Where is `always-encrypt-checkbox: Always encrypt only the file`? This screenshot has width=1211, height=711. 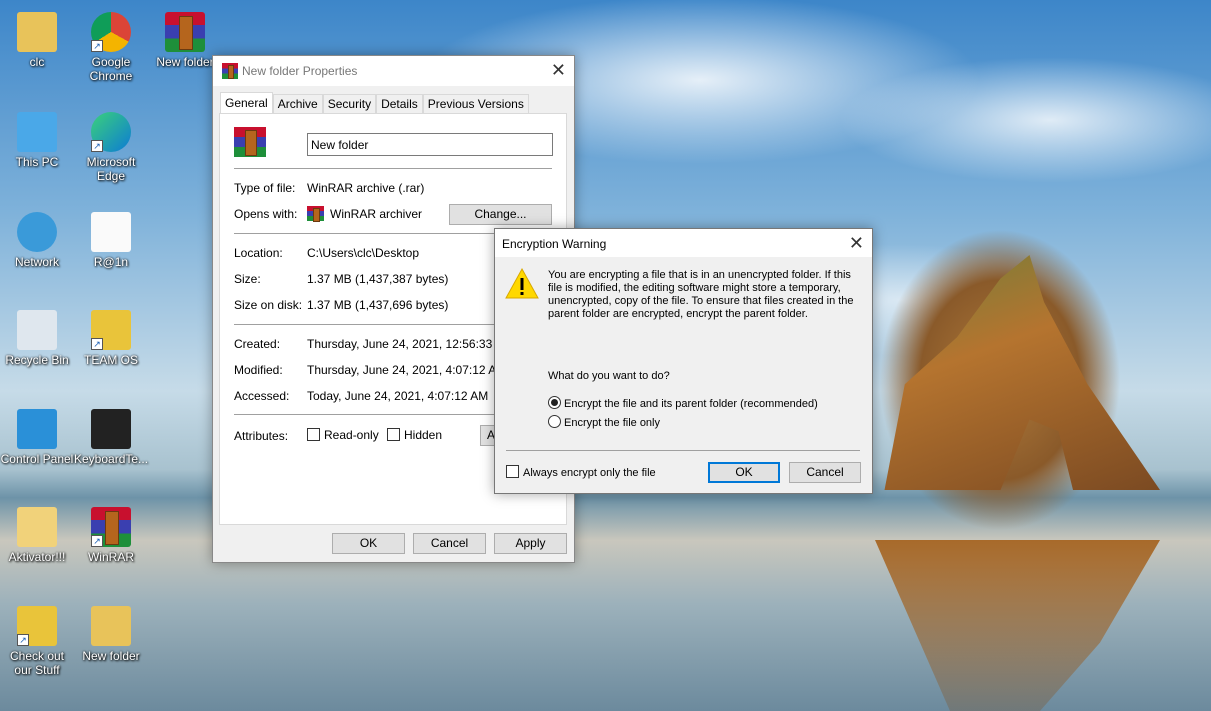
always-encrypt-checkbox: Always encrypt only the file is located at coordinates (581, 472).